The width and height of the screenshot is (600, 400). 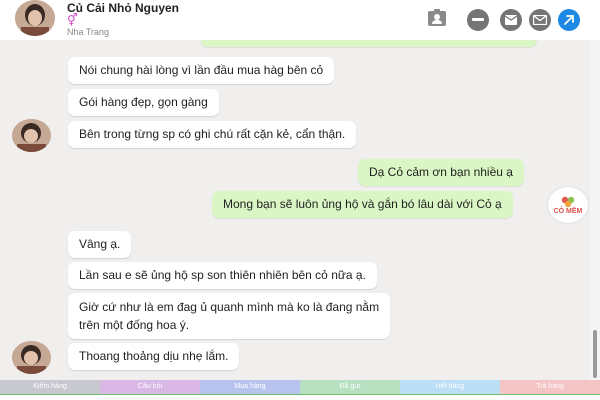 I want to click on message-button, so click(x=540, y=20).